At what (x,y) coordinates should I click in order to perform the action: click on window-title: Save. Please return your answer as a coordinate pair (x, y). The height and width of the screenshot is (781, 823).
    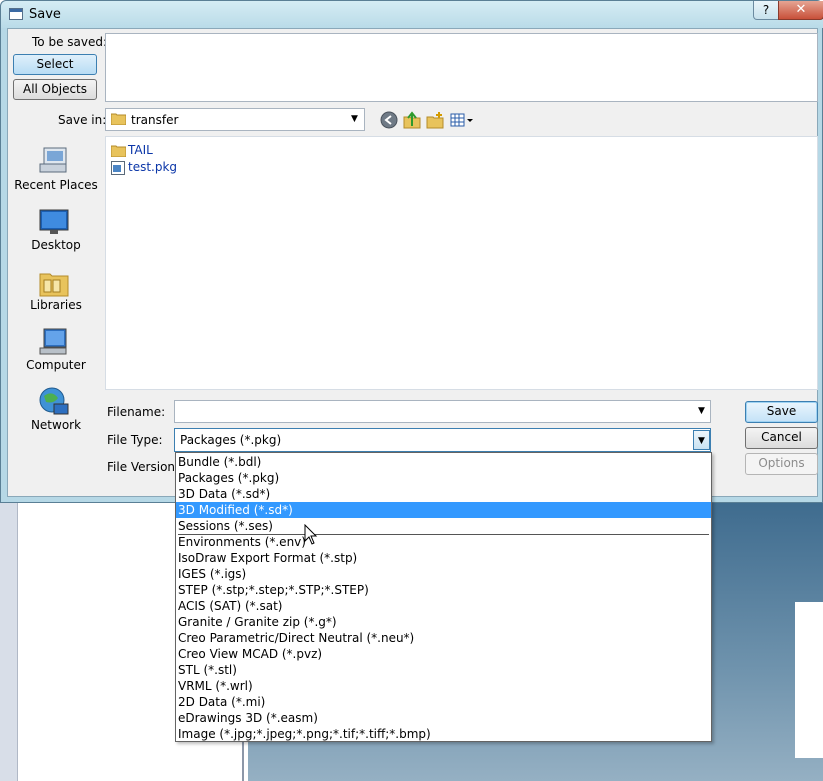
    Looking at the image, I should click on (45, 14).